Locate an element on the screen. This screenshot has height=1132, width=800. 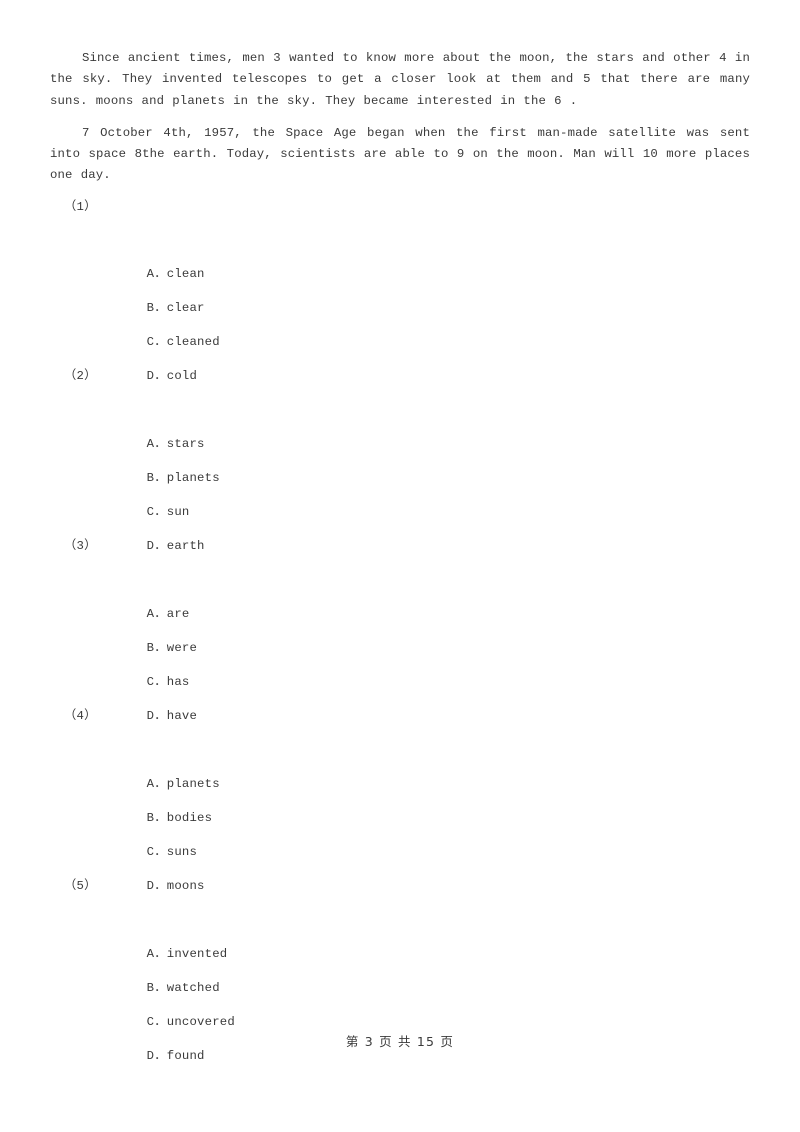
option-text: stars is located at coordinates (185, 443).